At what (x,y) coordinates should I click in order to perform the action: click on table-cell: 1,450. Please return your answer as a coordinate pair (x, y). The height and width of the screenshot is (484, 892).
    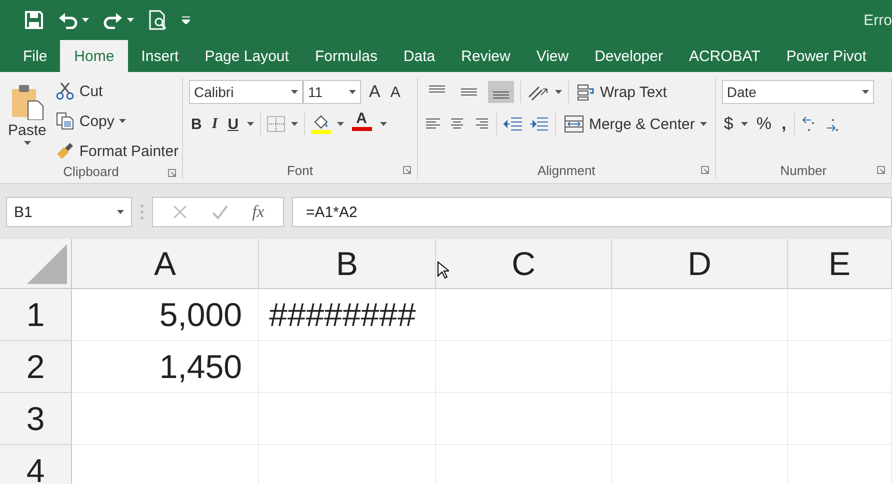
    Looking at the image, I should click on (165, 367).